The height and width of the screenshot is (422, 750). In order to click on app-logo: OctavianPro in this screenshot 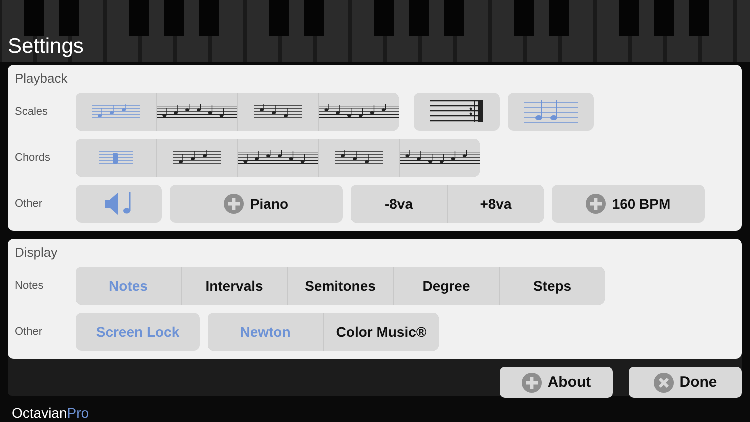, I will do `click(51, 413)`.